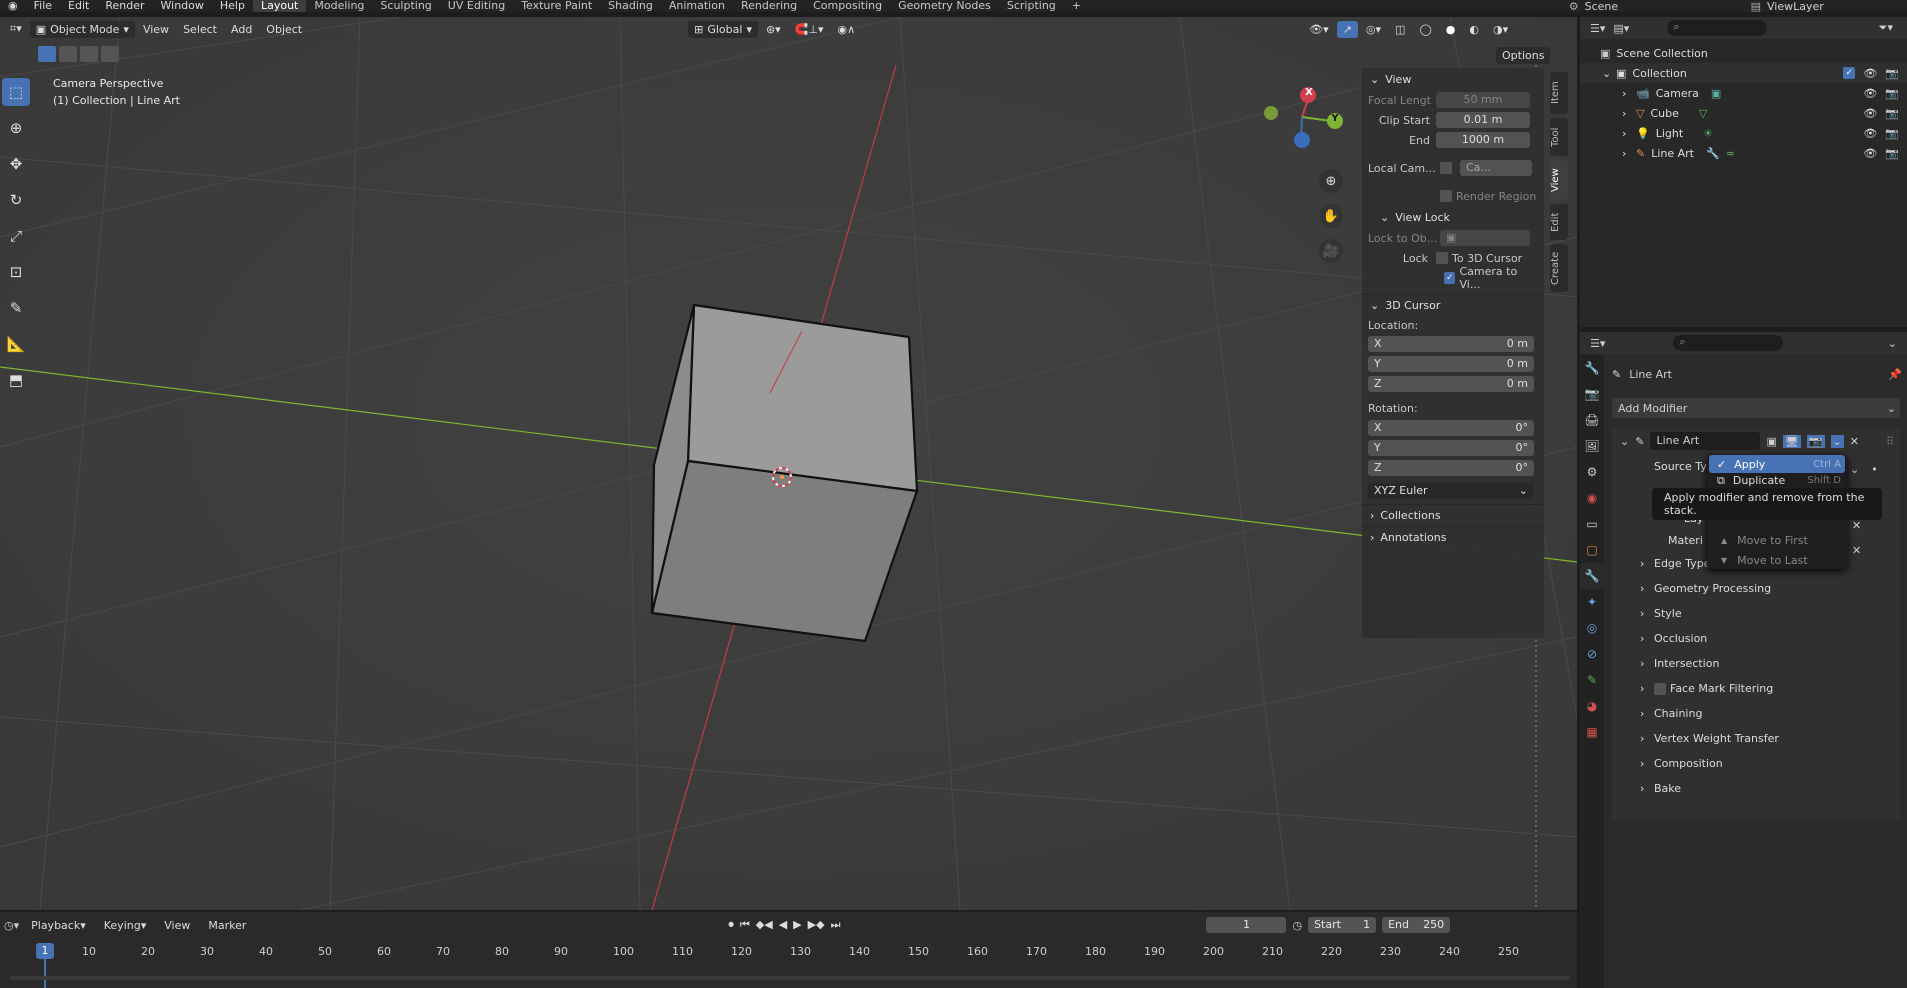 The image size is (1907, 988). I want to click on play-icon: ▶, so click(797, 925).